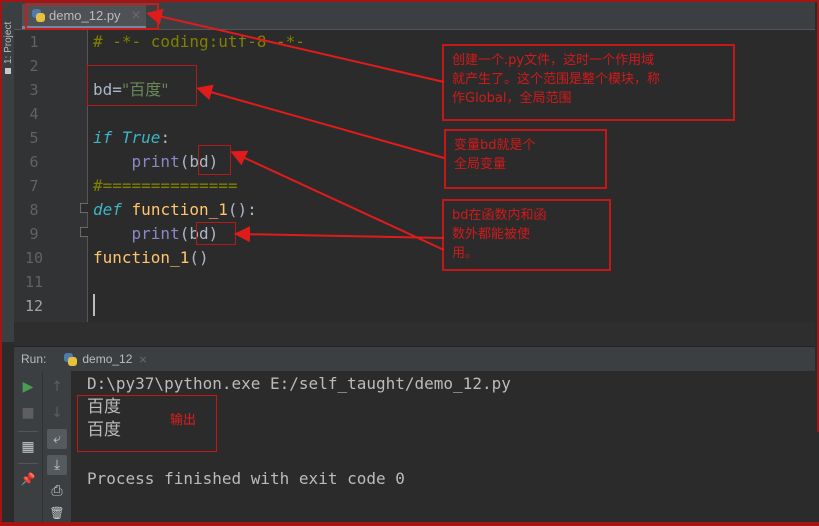 The width and height of the screenshot is (819, 526). What do you see at coordinates (34, 359) in the screenshot?
I see `run-label: Run:` at bounding box center [34, 359].